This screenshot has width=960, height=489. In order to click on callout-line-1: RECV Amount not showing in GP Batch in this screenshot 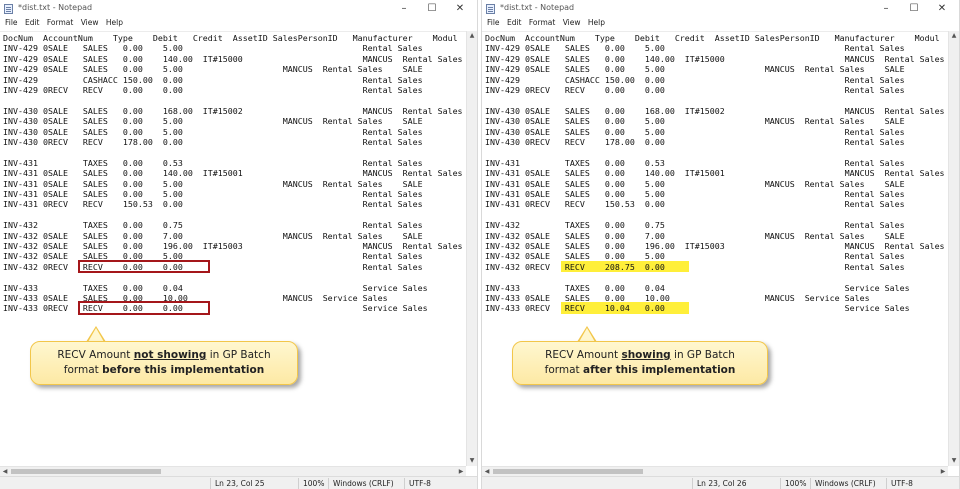, I will do `click(164, 355)`.